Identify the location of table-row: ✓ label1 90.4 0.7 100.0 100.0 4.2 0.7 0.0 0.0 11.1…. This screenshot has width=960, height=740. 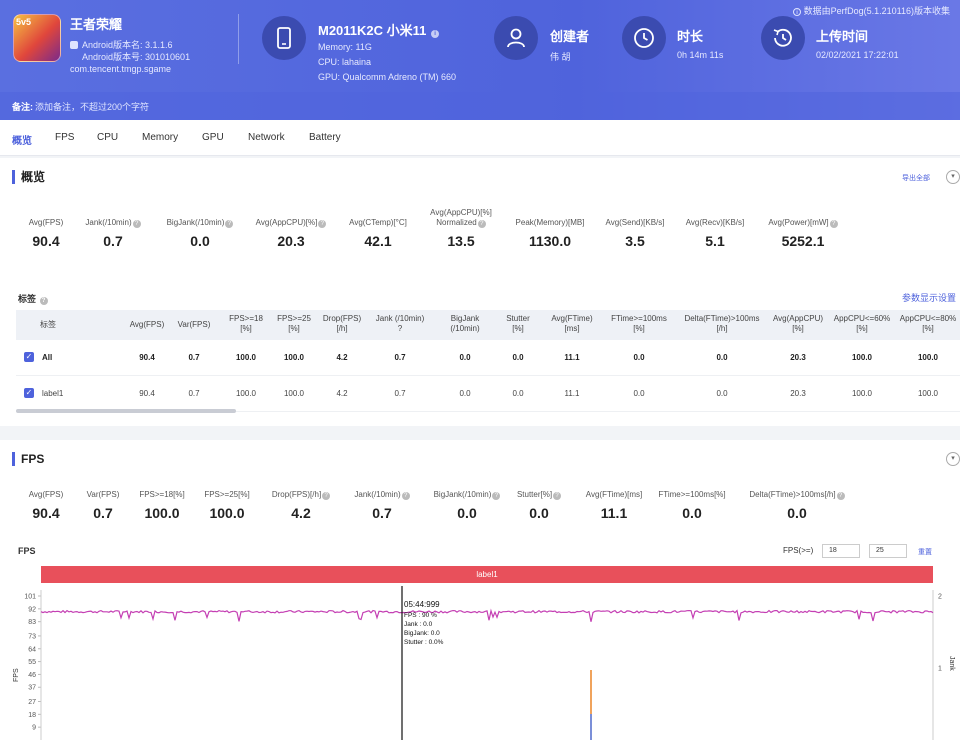
(488, 394).